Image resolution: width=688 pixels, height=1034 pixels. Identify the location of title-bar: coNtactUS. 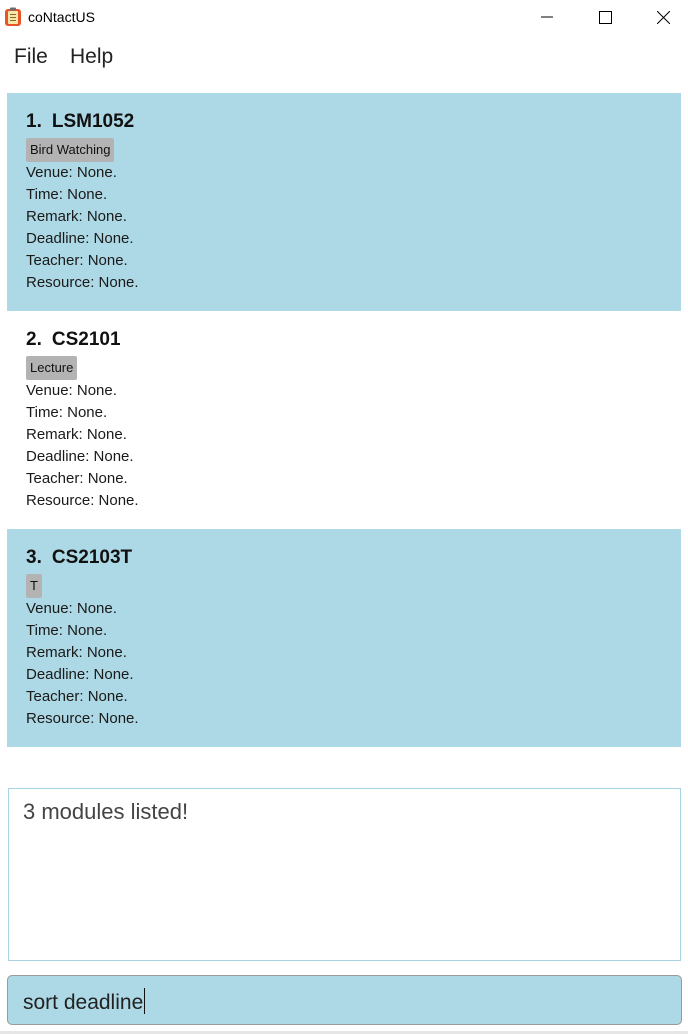
(344, 17).